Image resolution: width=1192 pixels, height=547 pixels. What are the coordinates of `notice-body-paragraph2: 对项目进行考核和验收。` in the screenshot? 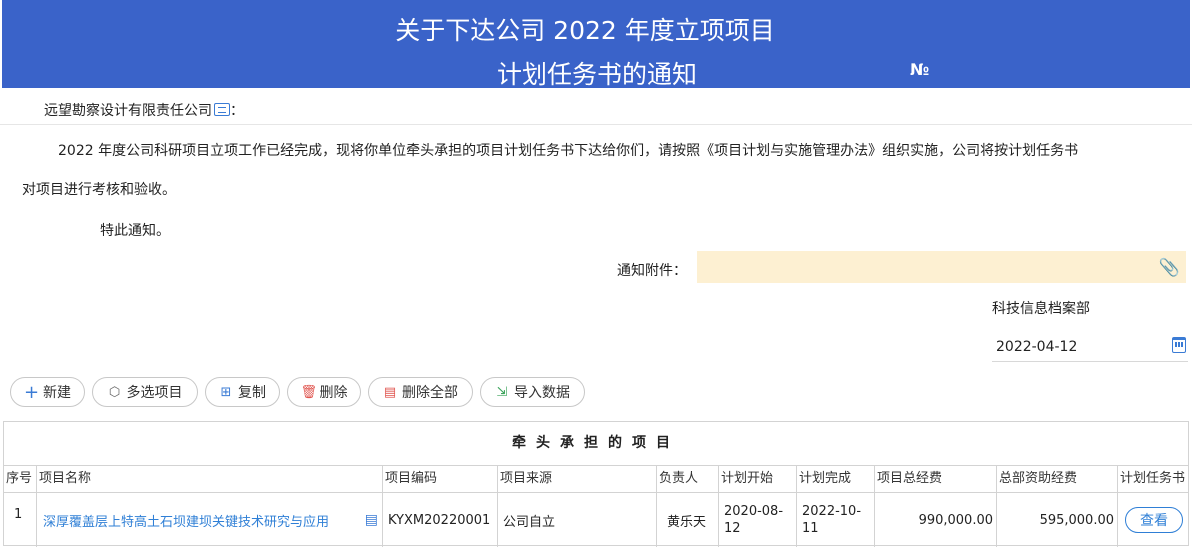 It's located at (99, 190).